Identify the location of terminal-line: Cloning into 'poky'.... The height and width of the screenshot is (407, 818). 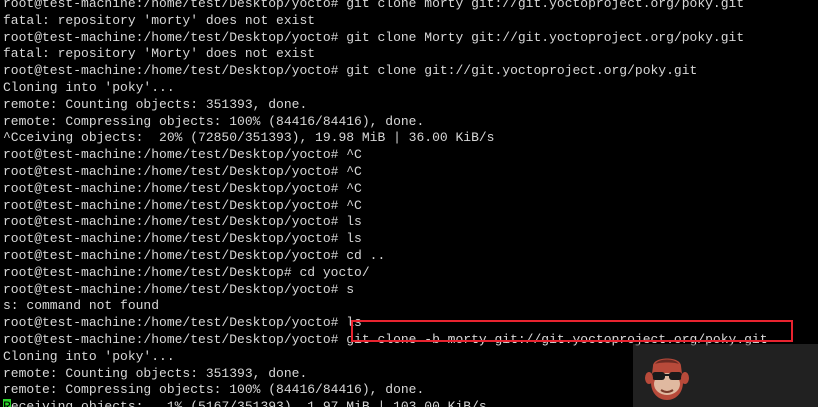
(89, 87).